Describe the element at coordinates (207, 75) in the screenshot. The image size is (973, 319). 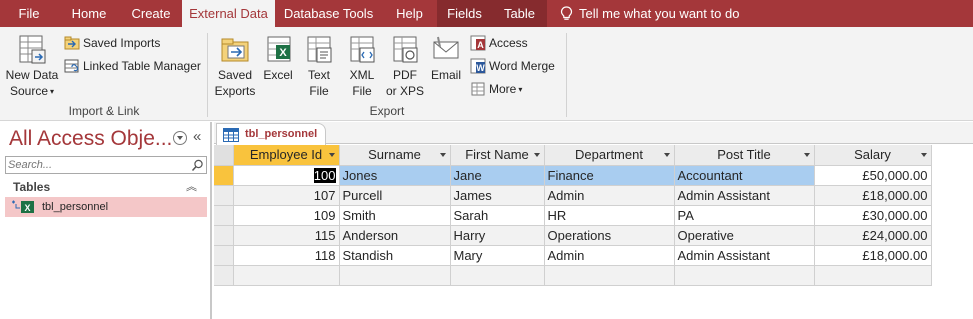
I see `group-divider` at that location.